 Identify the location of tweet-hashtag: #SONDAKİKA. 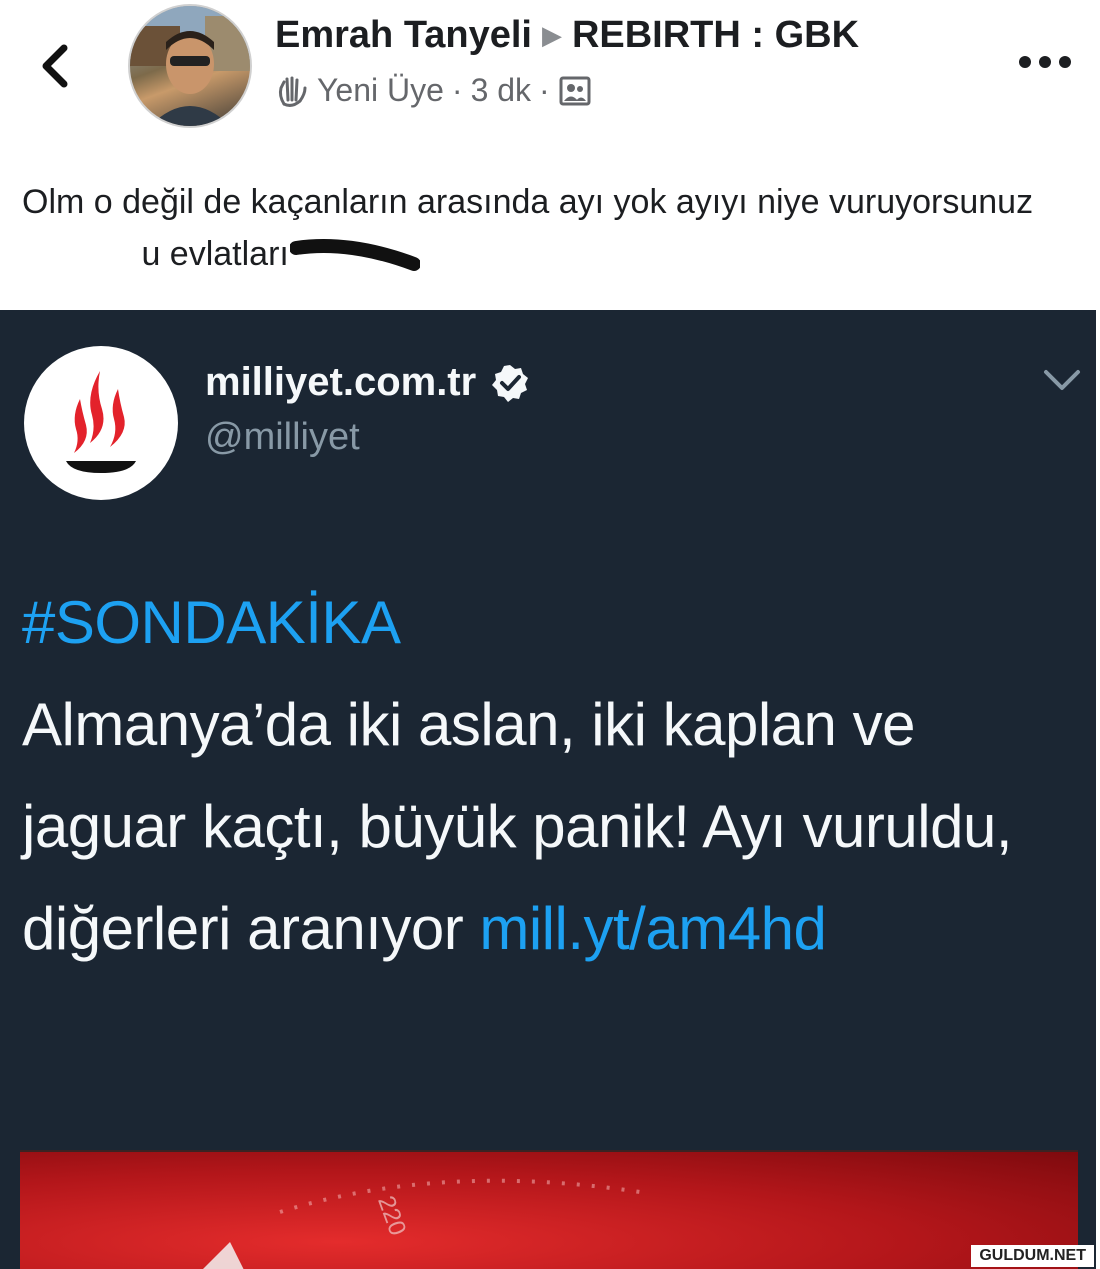
(552, 623).